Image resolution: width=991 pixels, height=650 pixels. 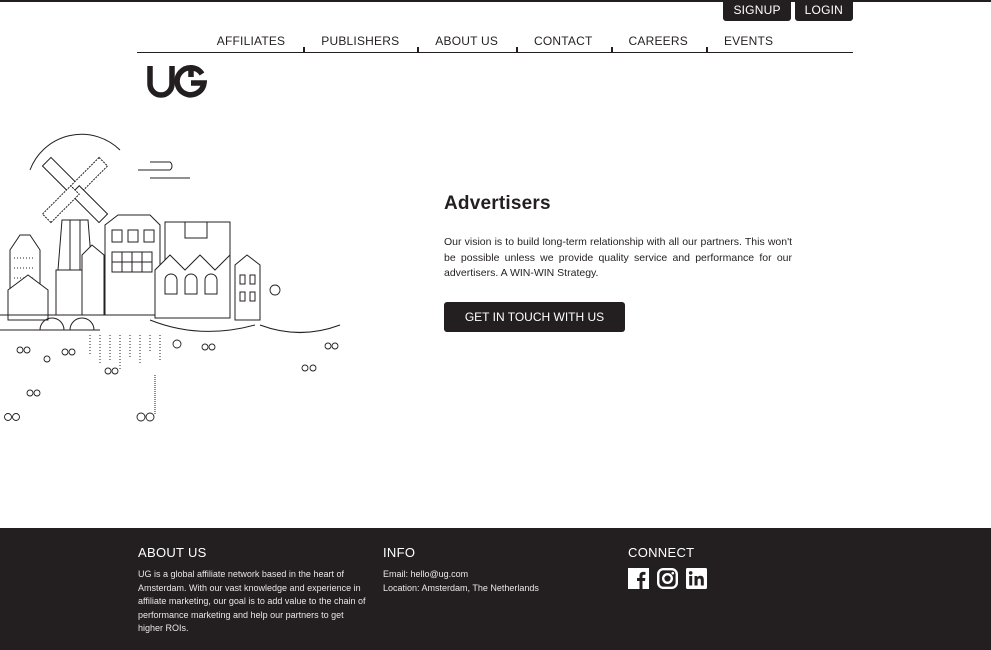 I want to click on social-links, so click(x=728, y=578).